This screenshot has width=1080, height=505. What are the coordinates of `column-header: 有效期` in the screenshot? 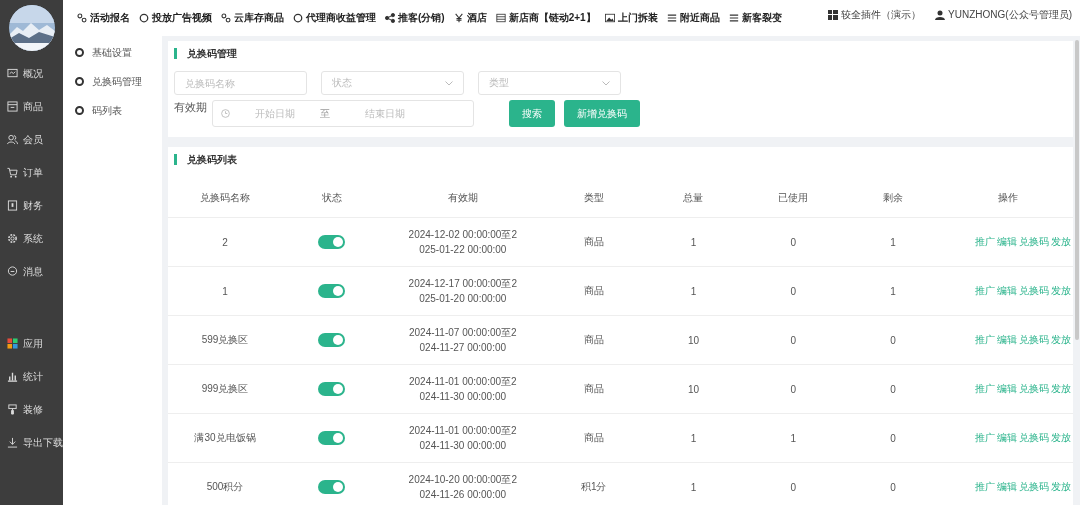 It's located at (462, 197).